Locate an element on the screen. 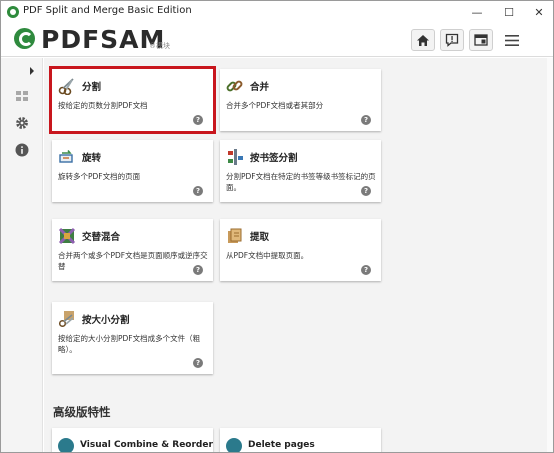  dashboard-icon is located at coordinates (481, 40).